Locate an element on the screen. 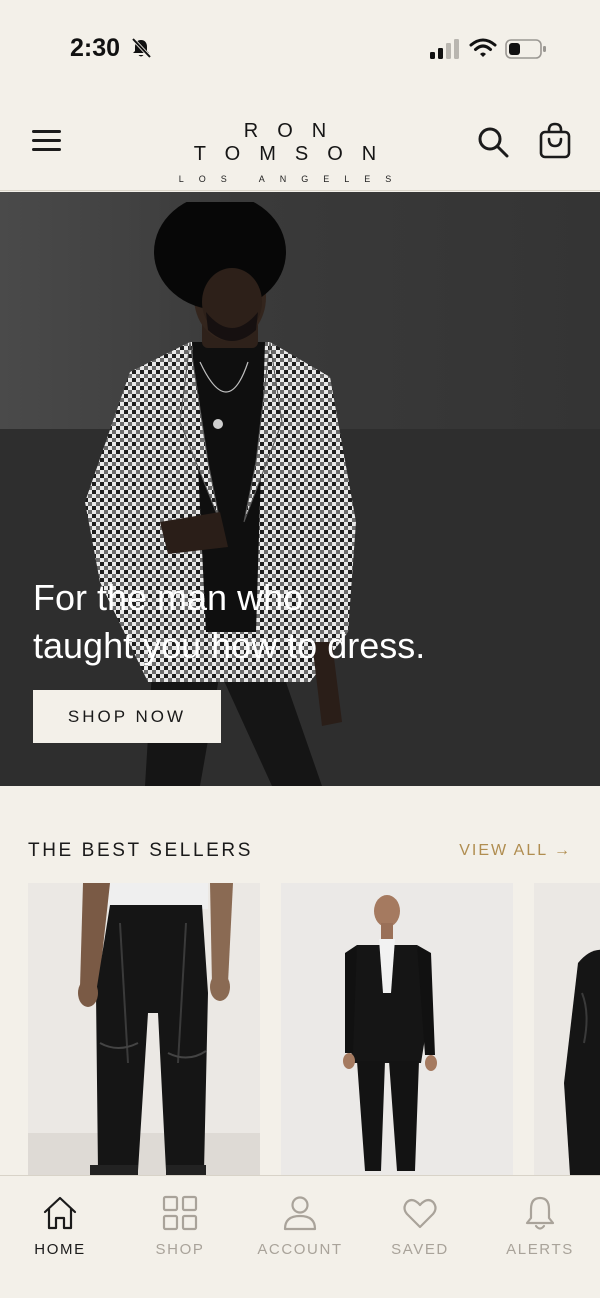 The image size is (600, 1298). search-icon is located at coordinates (493, 142).